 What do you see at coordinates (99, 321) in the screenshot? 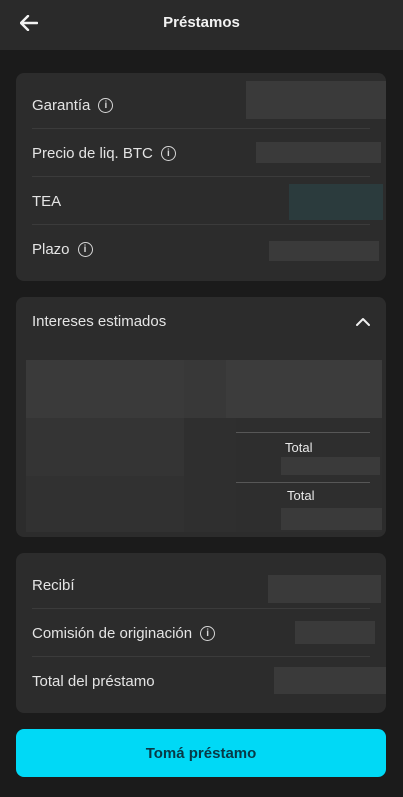
I see `estimated-interest-title: Intereses estimados` at bounding box center [99, 321].